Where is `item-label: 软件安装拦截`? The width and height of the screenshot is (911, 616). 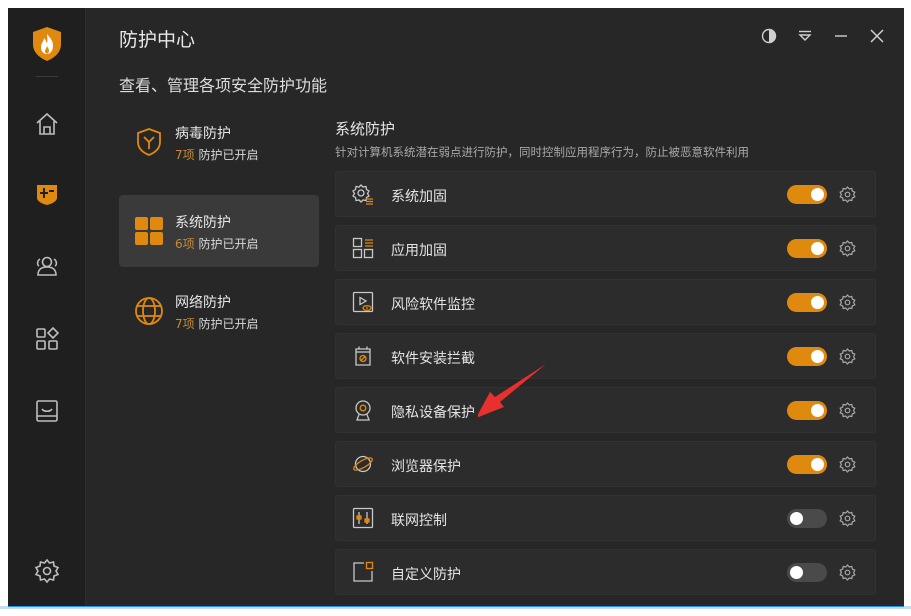 item-label: 软件安装拦截 is located at coordinates (433, 359).